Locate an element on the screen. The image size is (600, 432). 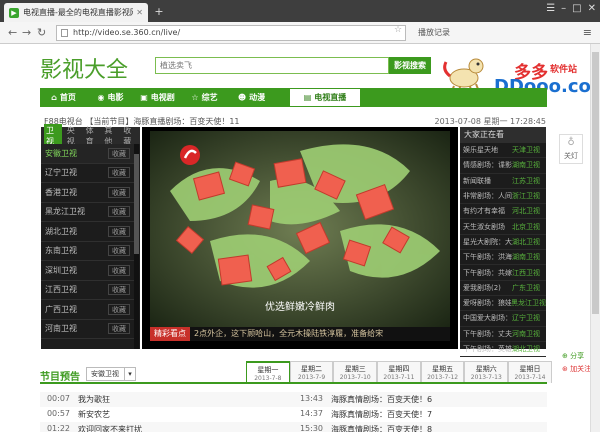
popular-row: 新闻联播 江苏卫视 is located at coordinates (503, 181).